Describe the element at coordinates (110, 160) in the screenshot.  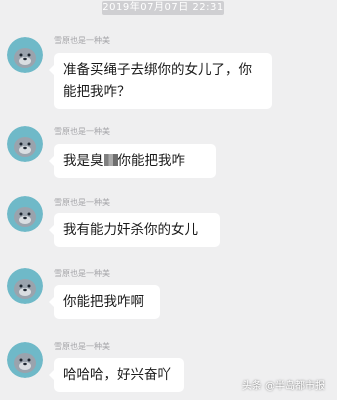
I see `mosaic-censor` at that location.